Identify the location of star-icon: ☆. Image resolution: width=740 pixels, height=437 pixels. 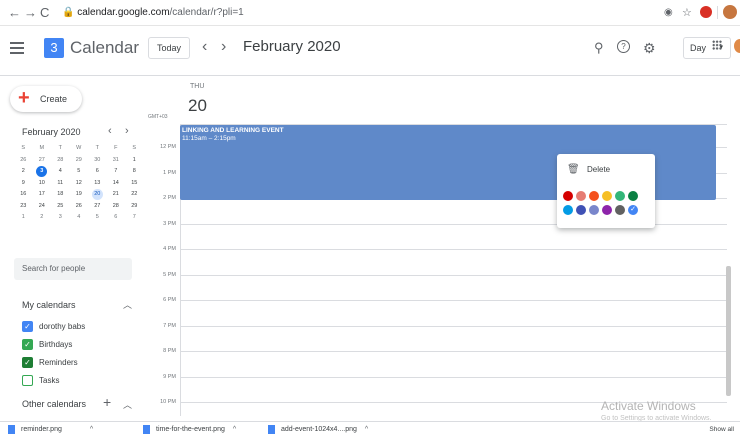
(687, 13).